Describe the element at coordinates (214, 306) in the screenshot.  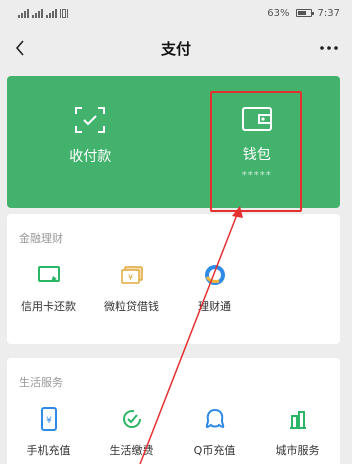
I see `licaitong-label: 理财通` at that location.